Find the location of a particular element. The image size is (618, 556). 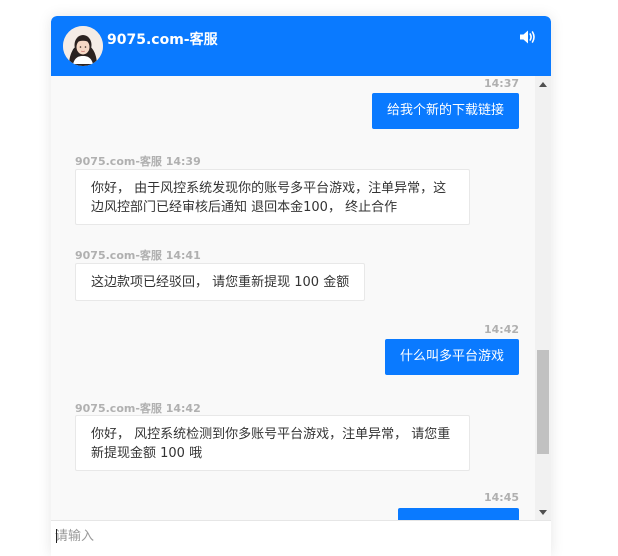

avatar-image is located at coordinates (83, 46).